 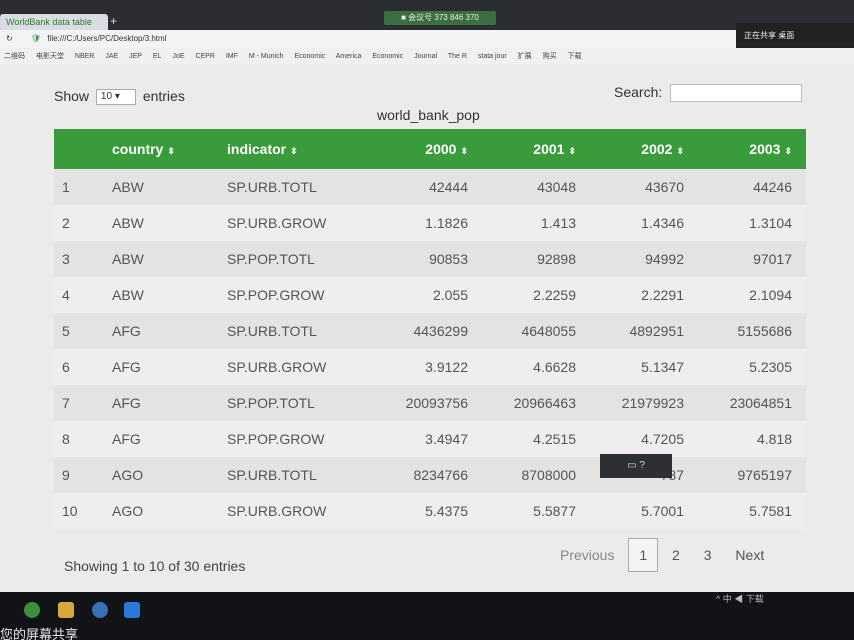 I want to click on previous-button: Previous, so click(x=587, y=555).